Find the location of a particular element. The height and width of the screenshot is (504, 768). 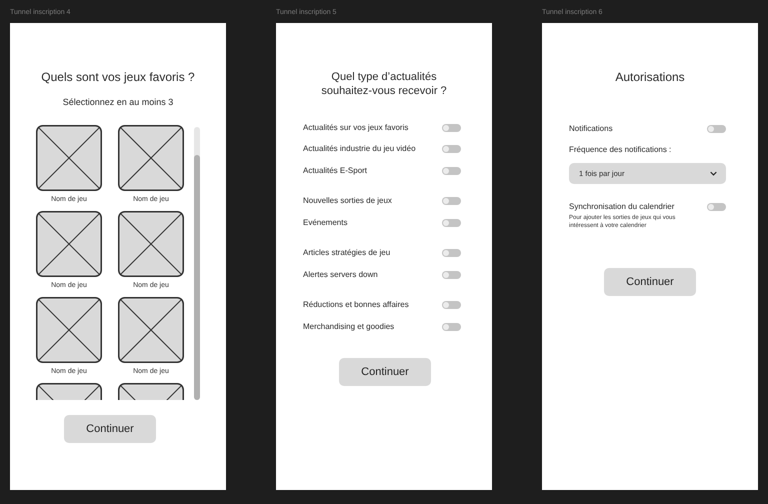

chevron-down-icon is located at coordinates (713, 173).